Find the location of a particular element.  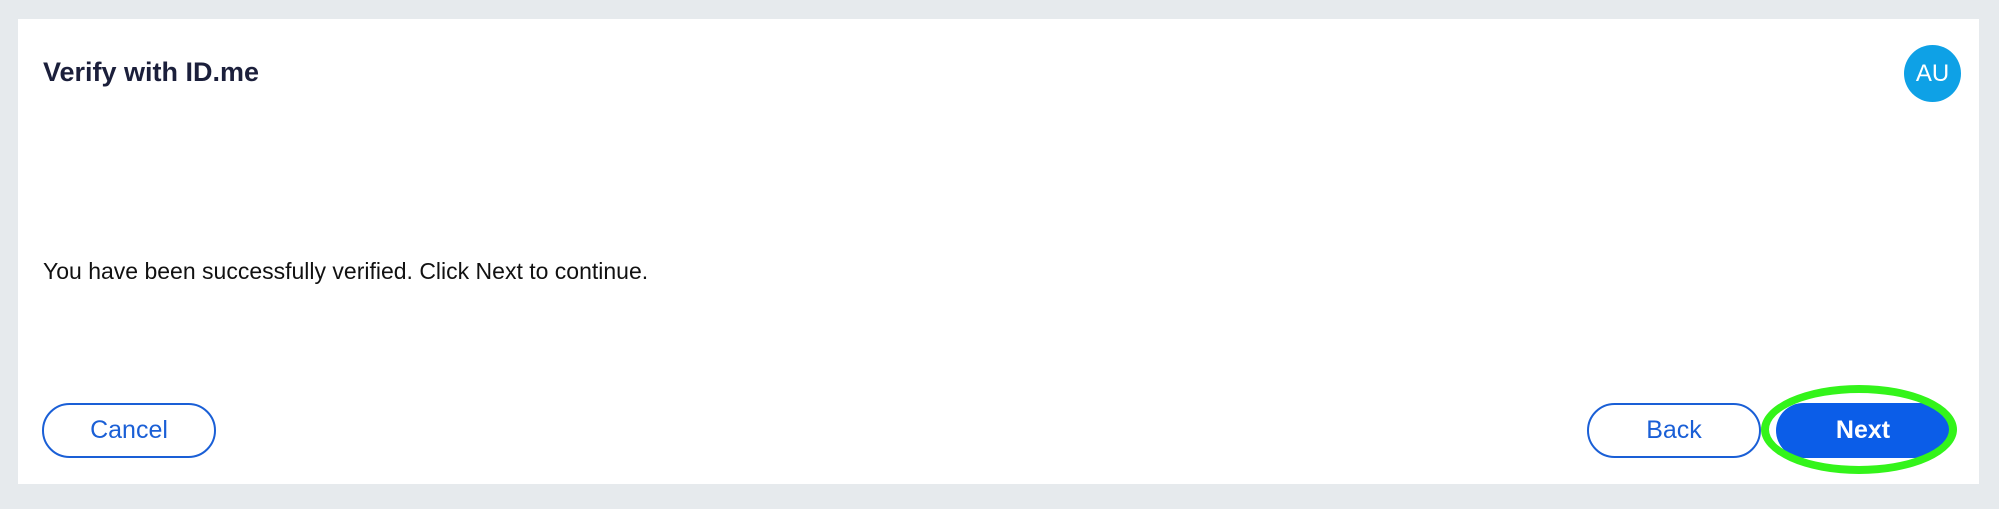

back-button: Back is located at coordinates (1674, 430).